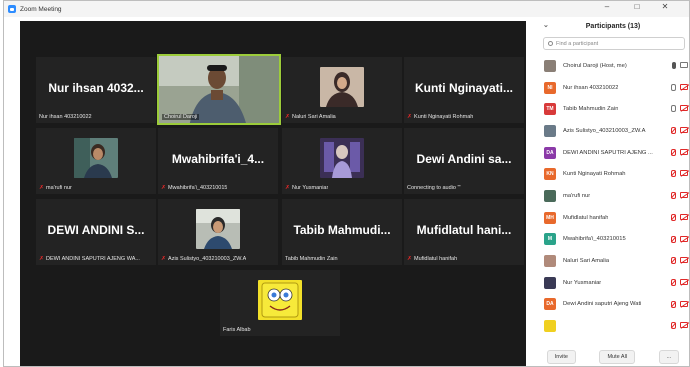  Describe the element at coordinates (614, 43) in the screenshot. I see `participant-search-input: Find a participant` at that location.